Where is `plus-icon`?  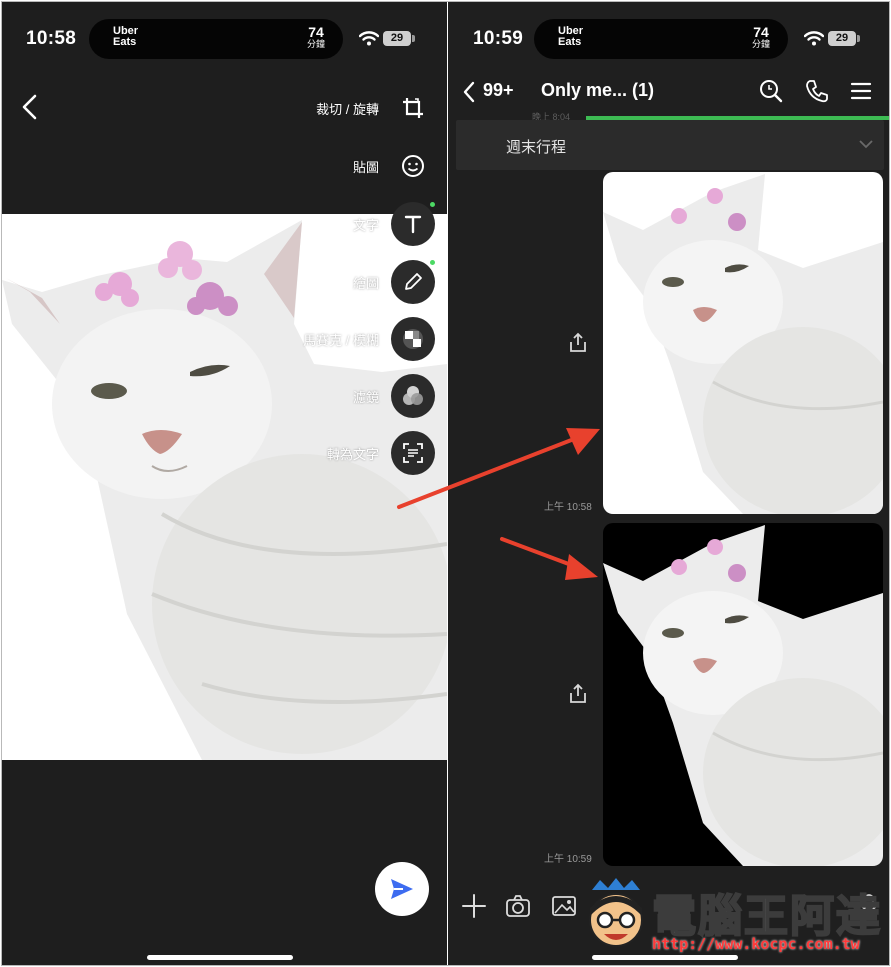
plus-icon is located at coordinates (474, 906).